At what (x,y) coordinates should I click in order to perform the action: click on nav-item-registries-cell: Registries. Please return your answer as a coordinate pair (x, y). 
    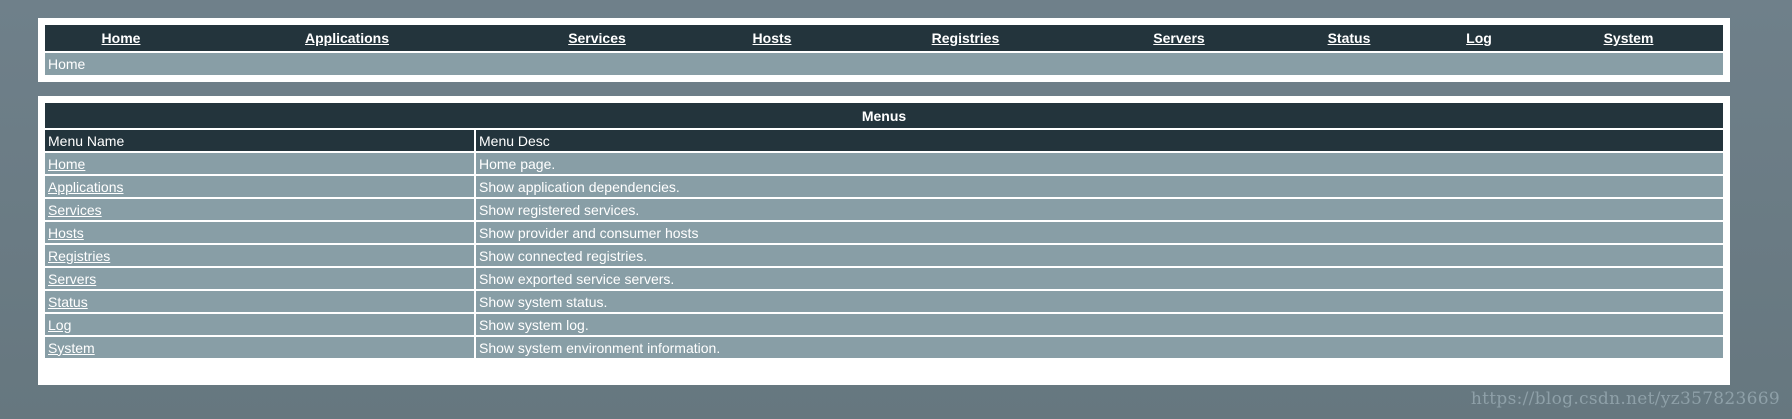
    Looking at the image, I should click on (965, 38).